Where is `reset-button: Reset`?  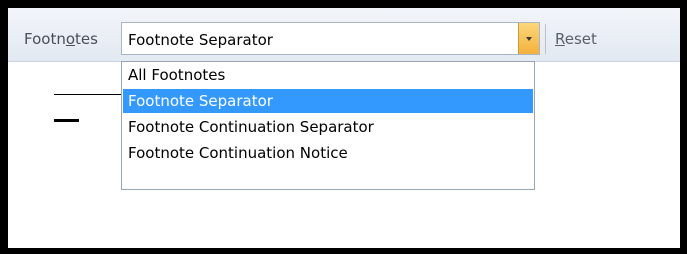
reset-button: Reset is located at coordinates (576, 39).